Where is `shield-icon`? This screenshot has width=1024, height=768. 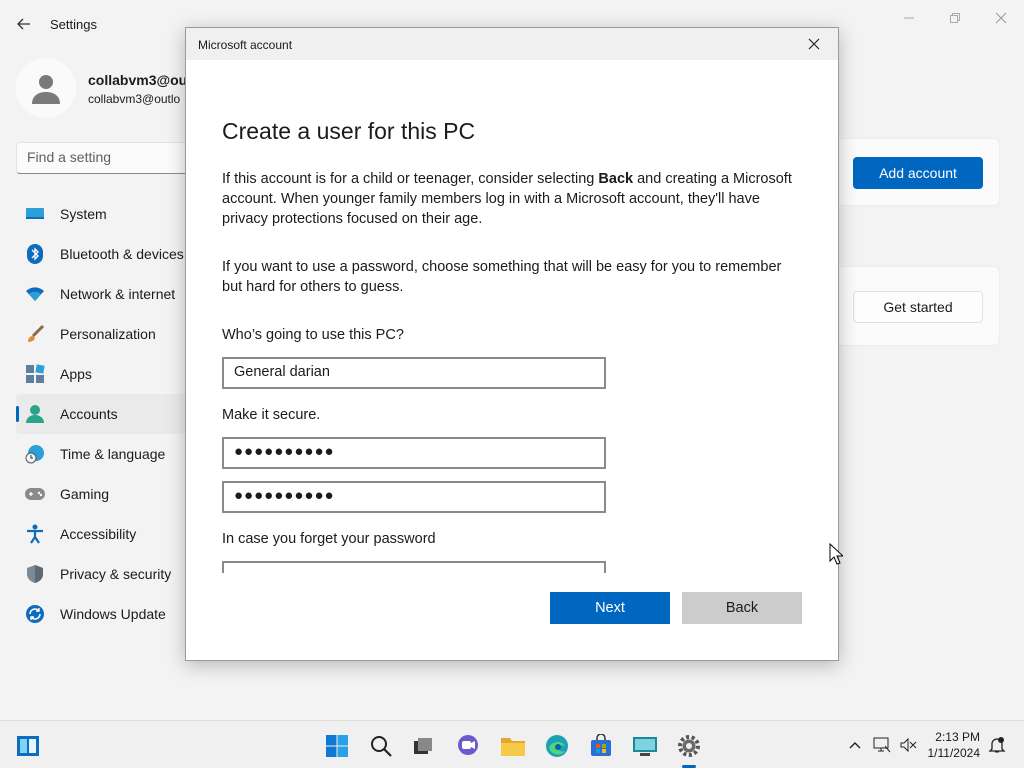
shield-icon is located at coordinates (35, 574).